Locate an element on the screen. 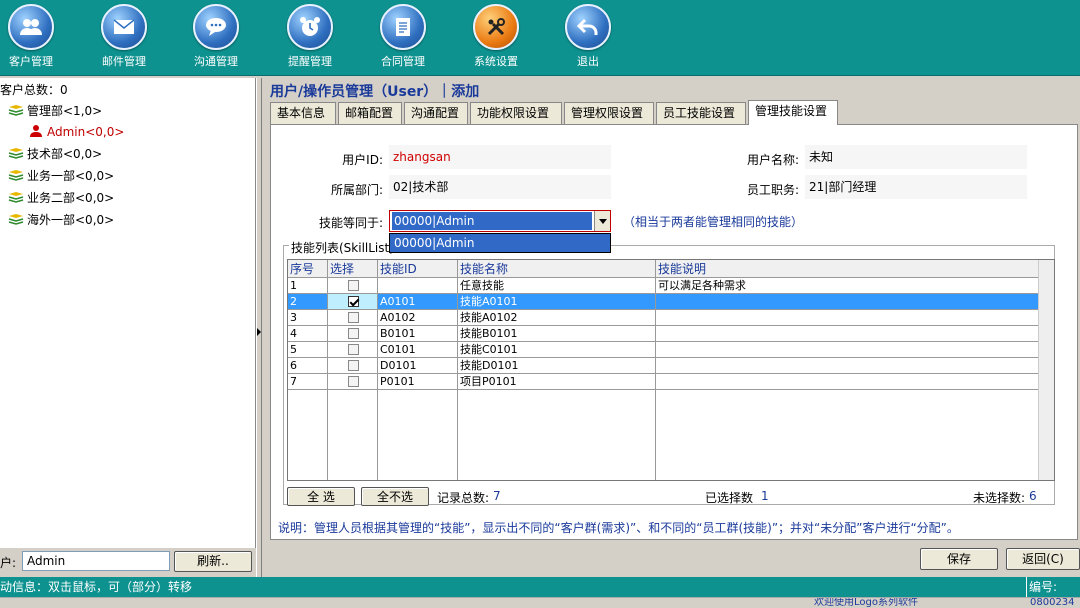 This screenshot has height=608, width=1080. table-row: 6 D0101 技能D0101 is located at coordinates (671, 366).